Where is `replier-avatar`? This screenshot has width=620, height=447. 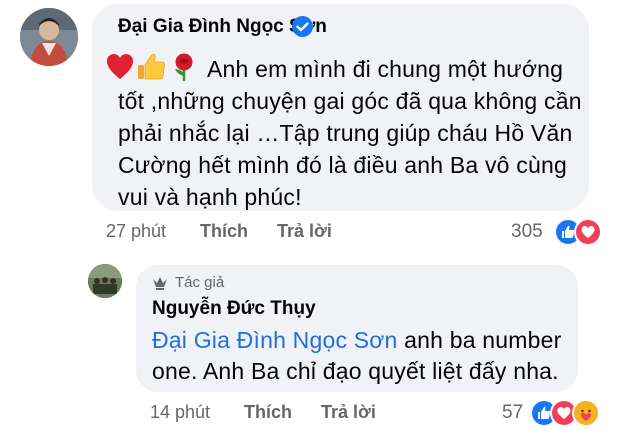 replier-avatar is located at coordinates (105, 281).